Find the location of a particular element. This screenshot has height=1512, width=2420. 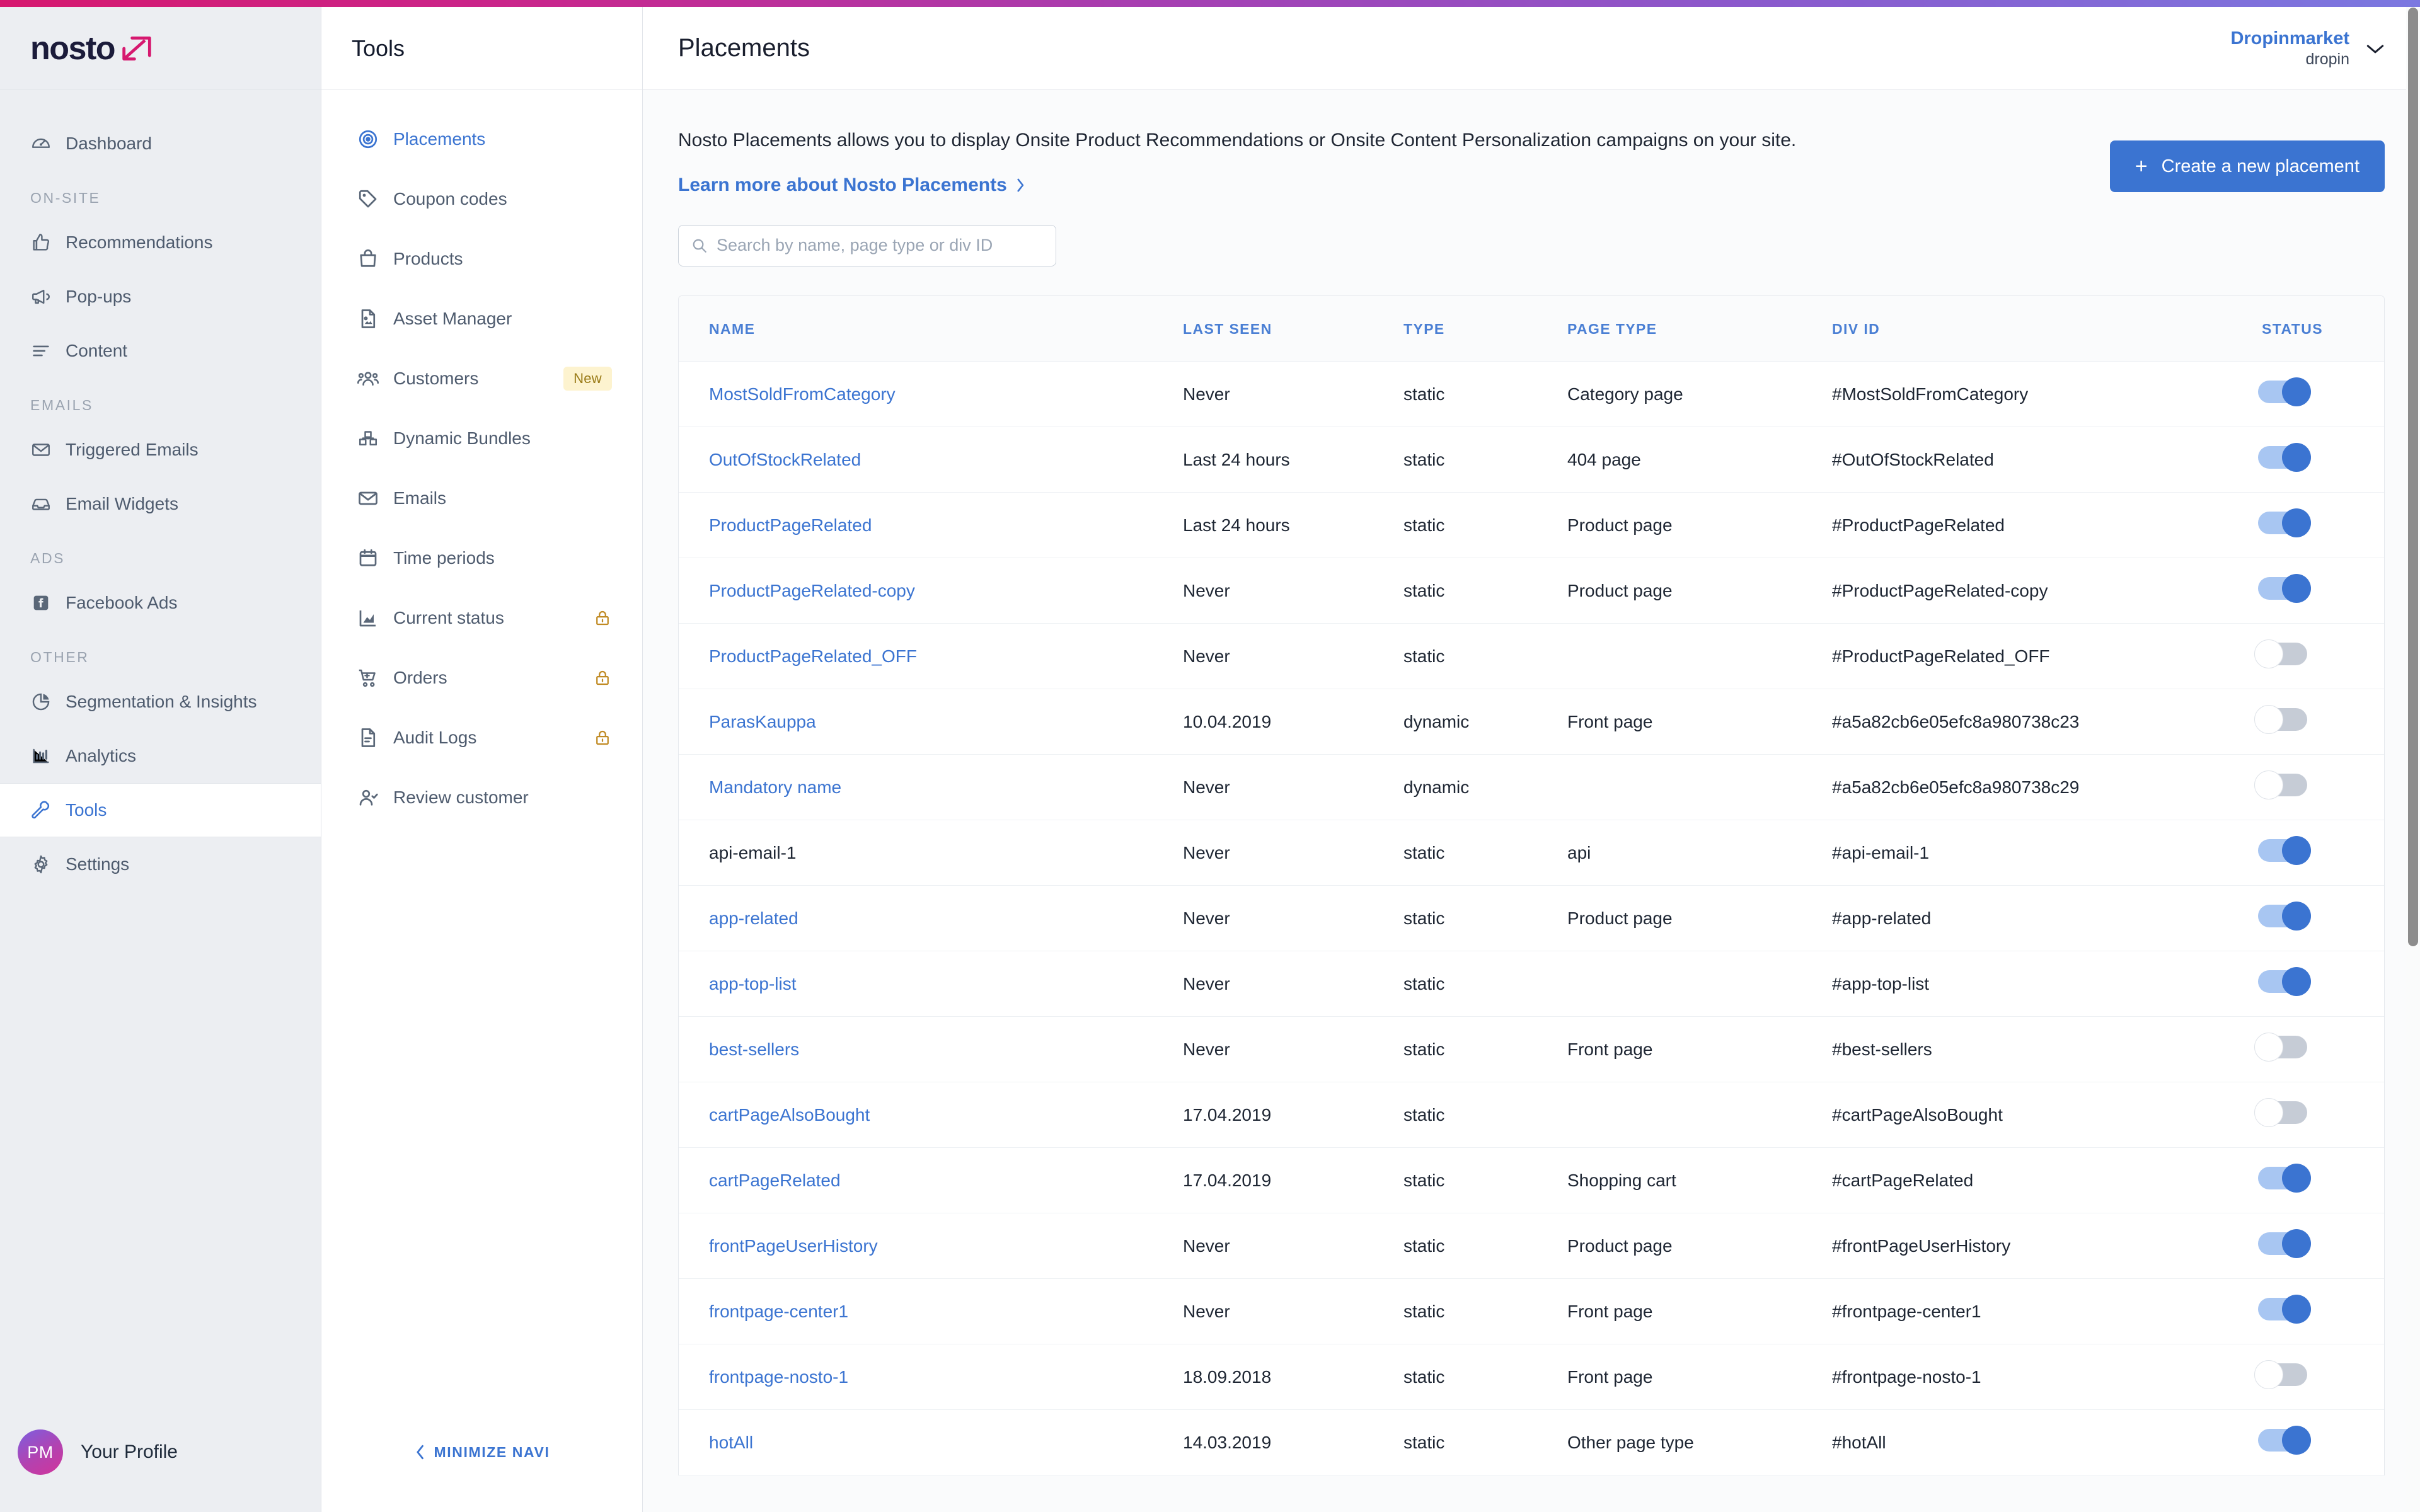

sidebar-item-dashboard: Dashboard is located at coordinates (161, 144).